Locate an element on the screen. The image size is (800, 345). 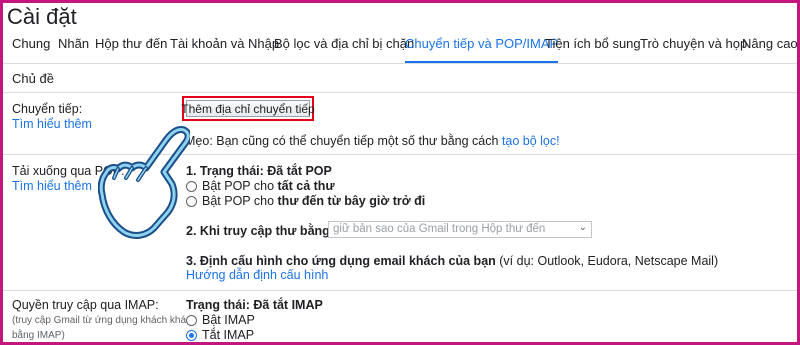
page-title: Cài đặt is located at coordinates (42, 16).